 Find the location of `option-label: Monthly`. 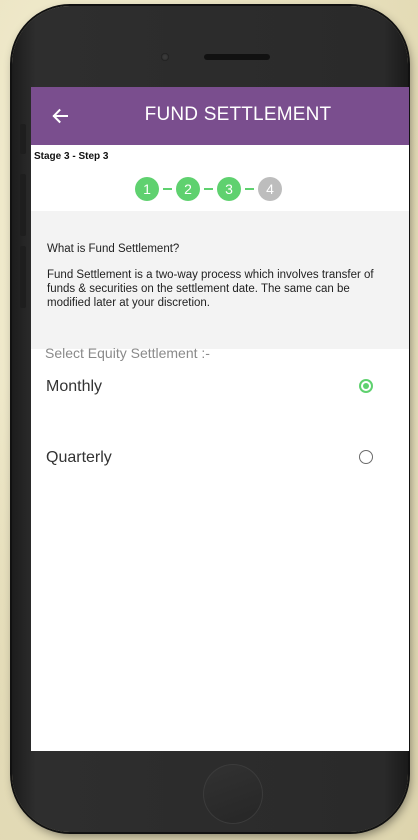

option-label: Monthly is located at coordinates (74, 386).